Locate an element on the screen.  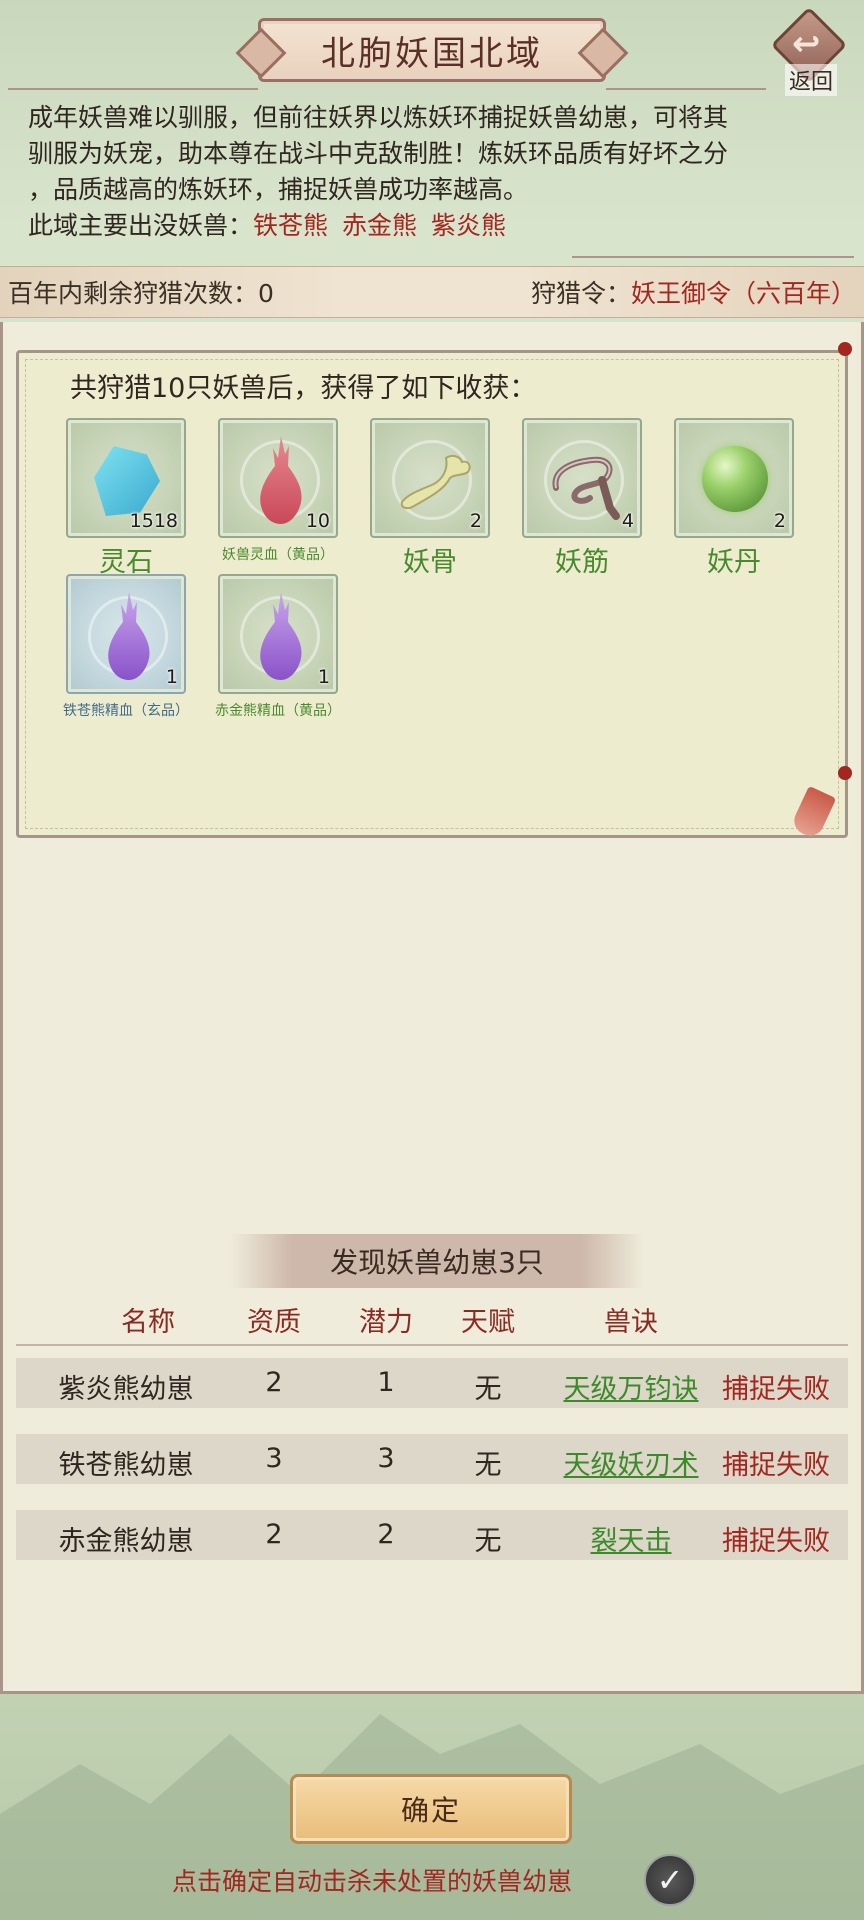
description-line: ，品质越高的炼妖环，捕捉妖兽成功率越高。 is located at coordinates (278, 189).